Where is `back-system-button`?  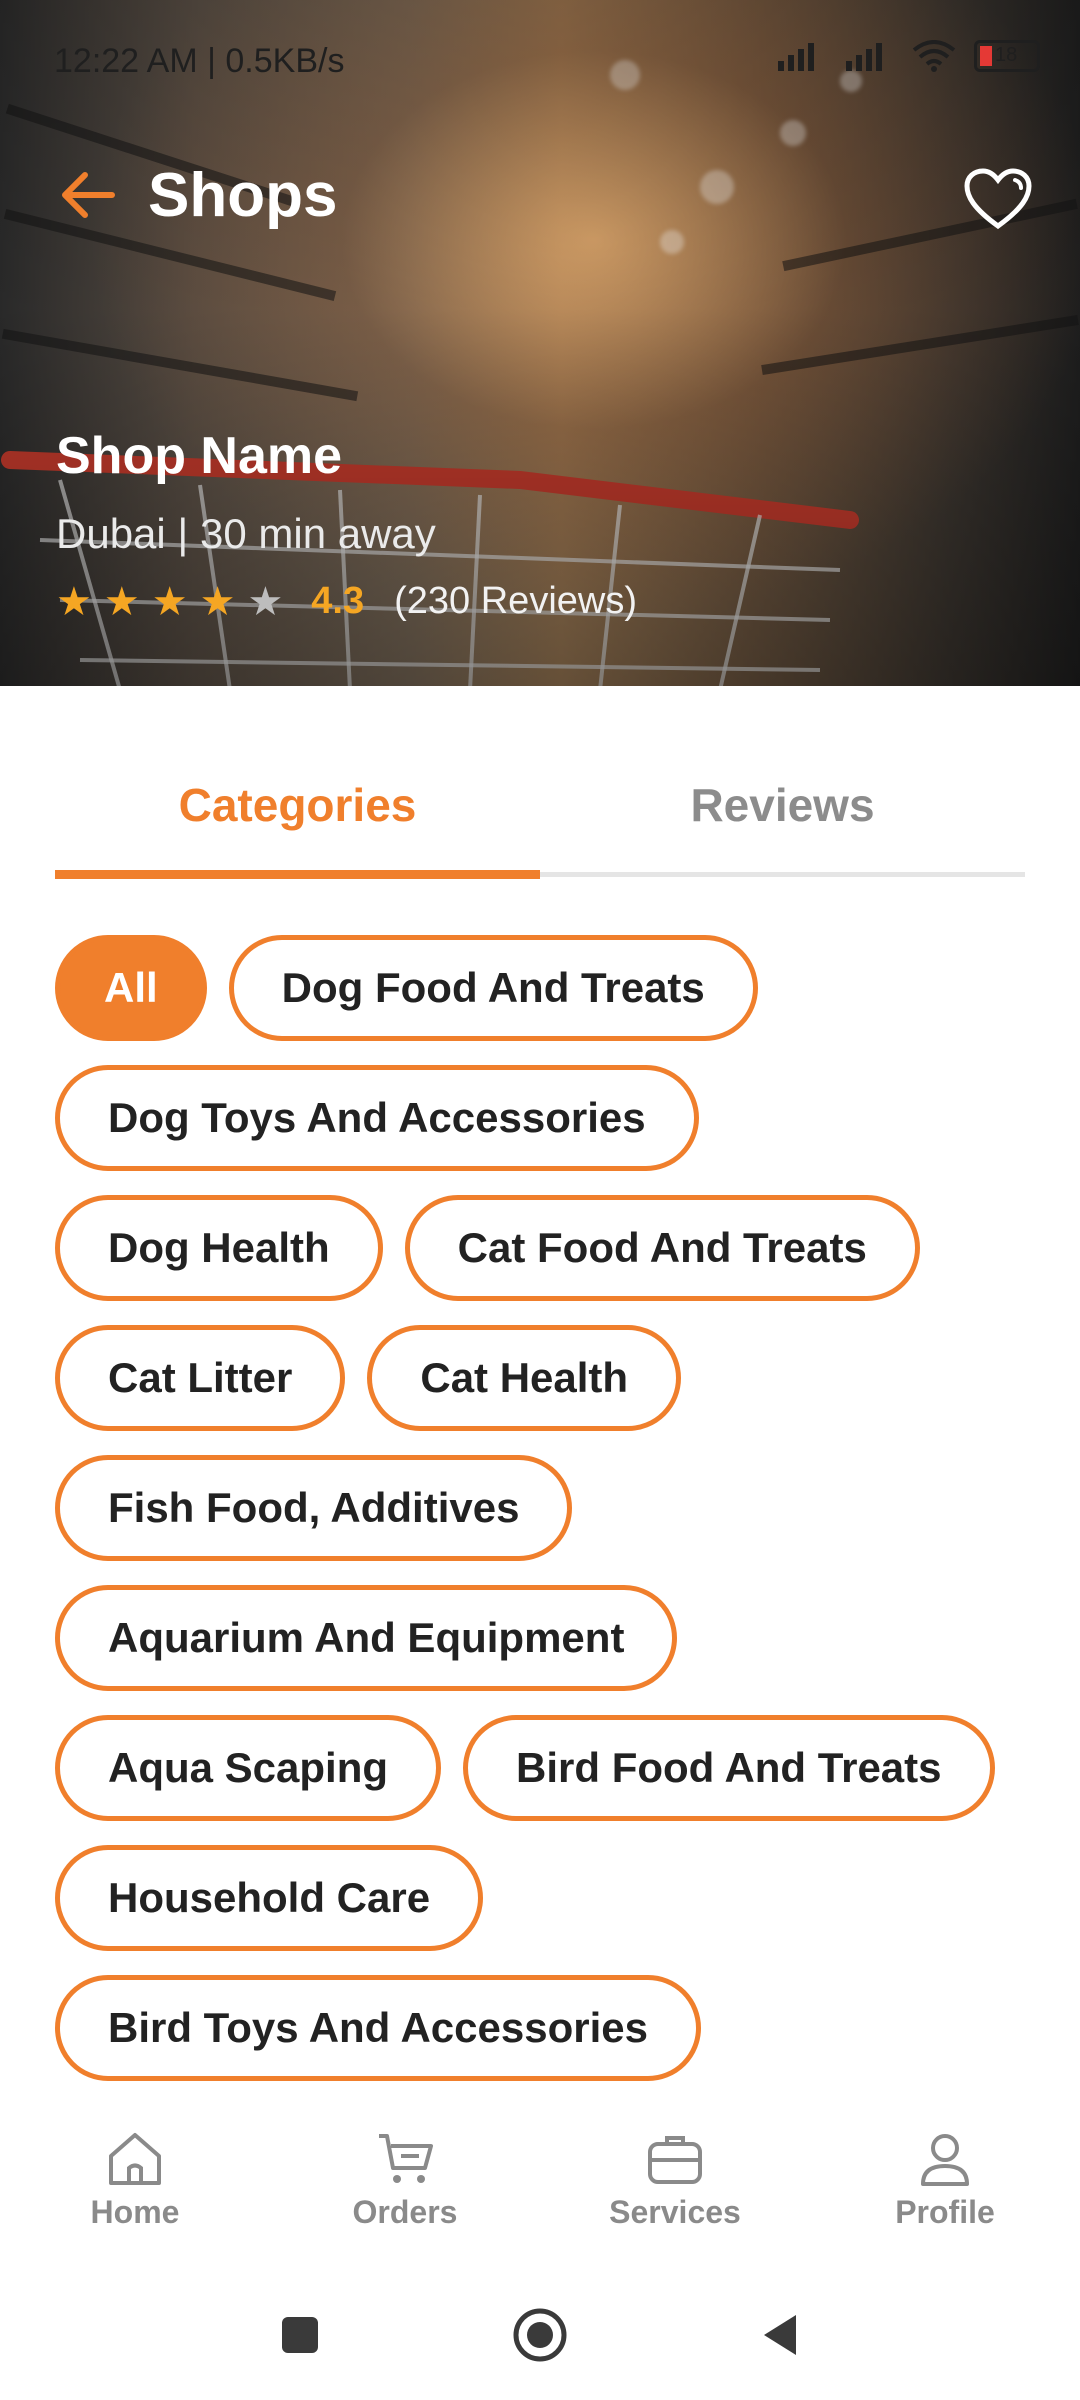
back-system-button is located at coordinates (780, 2335).